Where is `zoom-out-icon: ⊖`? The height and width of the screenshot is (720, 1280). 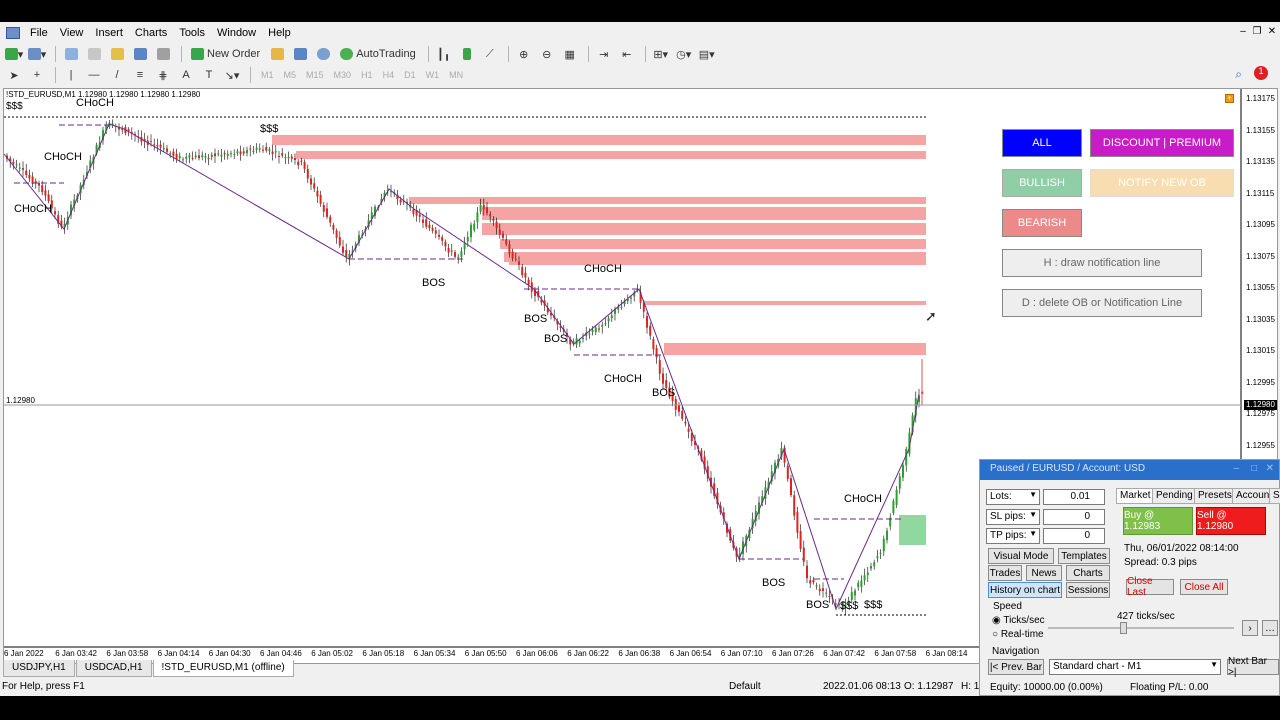
zoom-out-icon: ⊖ is located at coordinates (547, 54).